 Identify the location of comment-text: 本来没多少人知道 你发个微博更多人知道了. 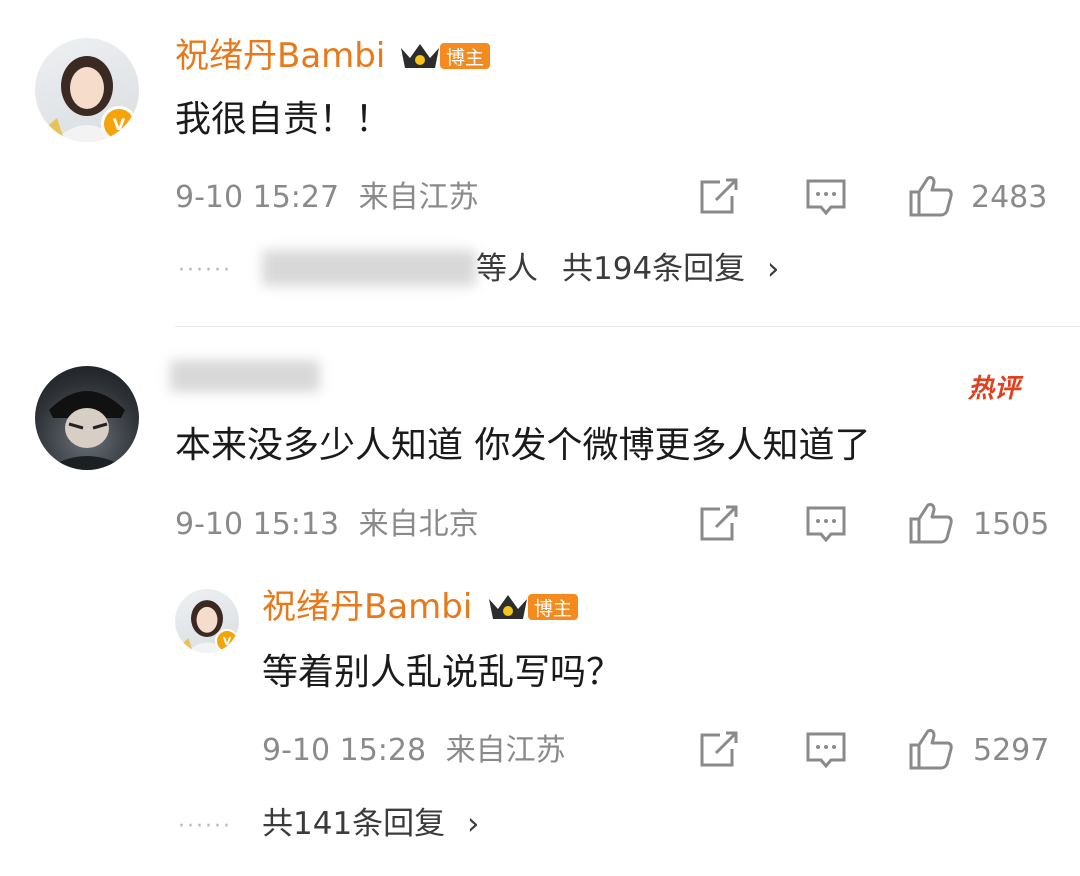
(523, 445).